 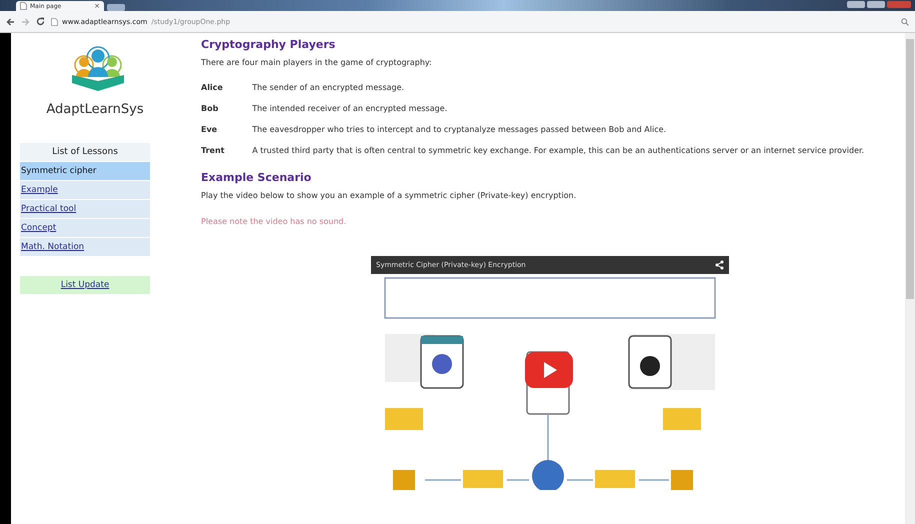 What do you see at coordinates (95, 109) in the screenshot?
I see `brand-name: AdaptLearnSys` at bounding box center [95, 109].